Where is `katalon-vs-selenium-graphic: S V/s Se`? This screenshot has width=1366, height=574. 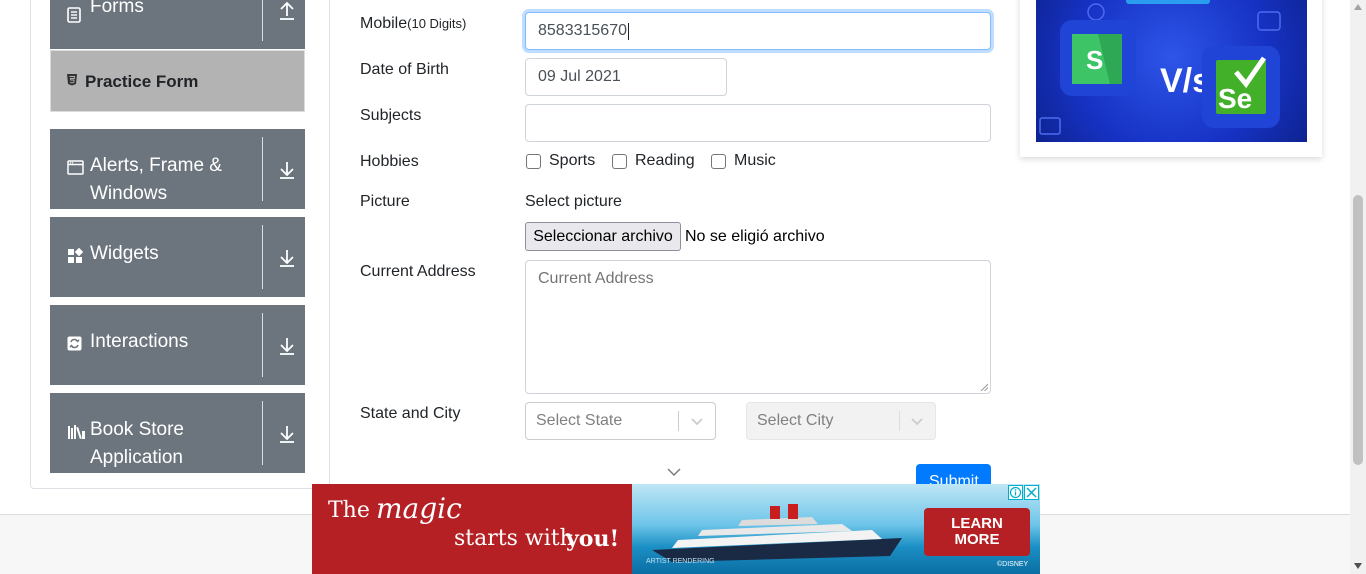
katalon-vs-selenium-graphic: S V/s Se is located at coordinates (1160, 67).